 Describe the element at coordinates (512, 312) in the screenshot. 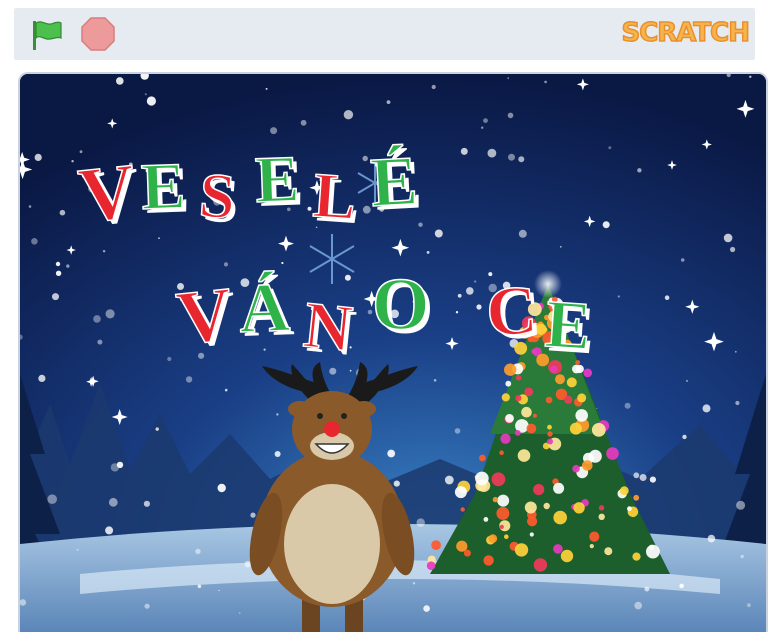

I see `greeting-line2-letter: C` at that location.